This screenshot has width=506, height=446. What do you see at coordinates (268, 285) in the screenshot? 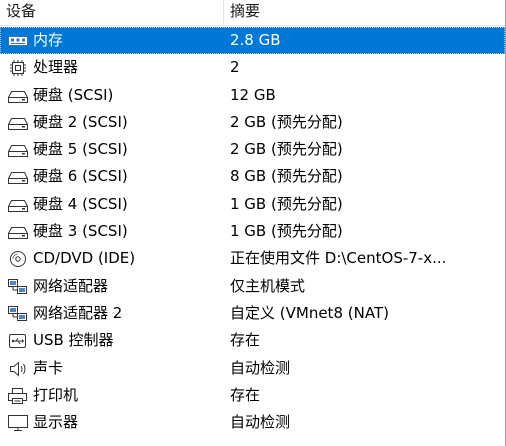
I see `device-summary: 仅主机模式` at bounding box center [268, 285].